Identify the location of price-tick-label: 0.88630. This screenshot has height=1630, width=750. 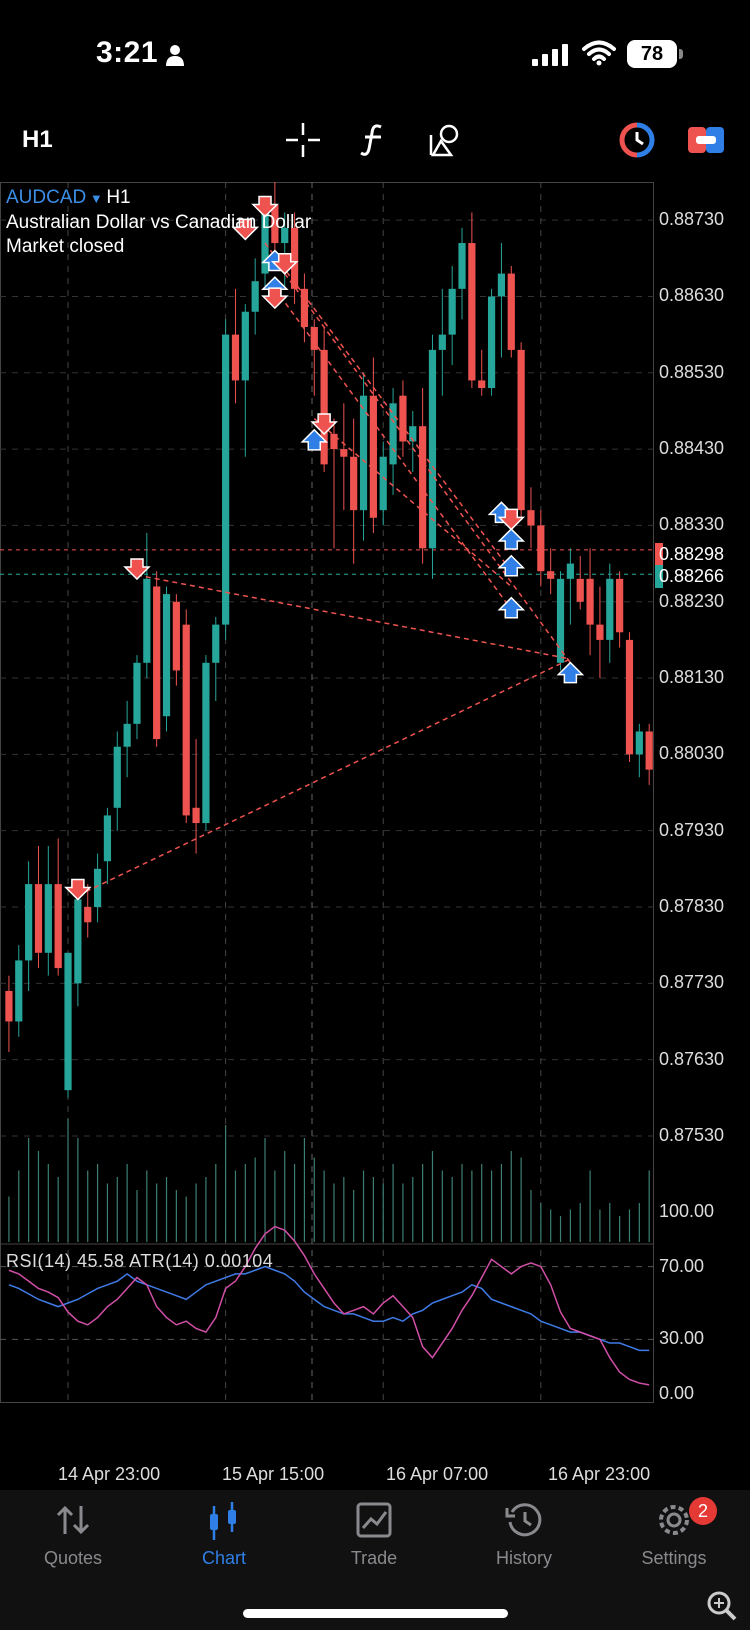
(692, 295).